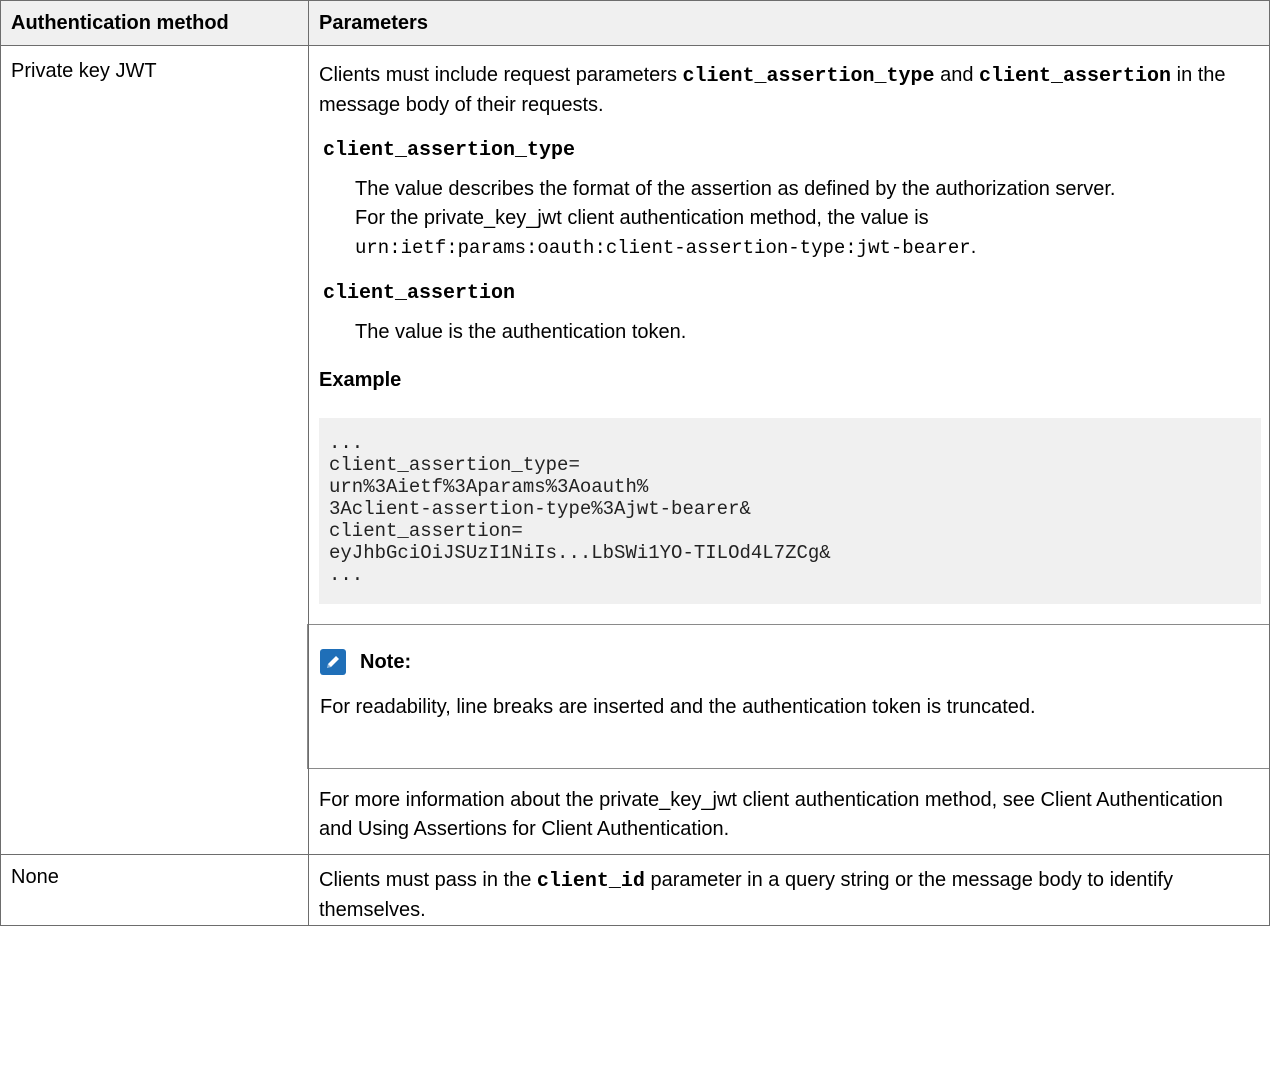 This screenshot has height=1092, width=1270. Describe the element at coordinates (501, 75) in the screenshot. I see `intro-text-start: Clients must include request parameters` at that location.